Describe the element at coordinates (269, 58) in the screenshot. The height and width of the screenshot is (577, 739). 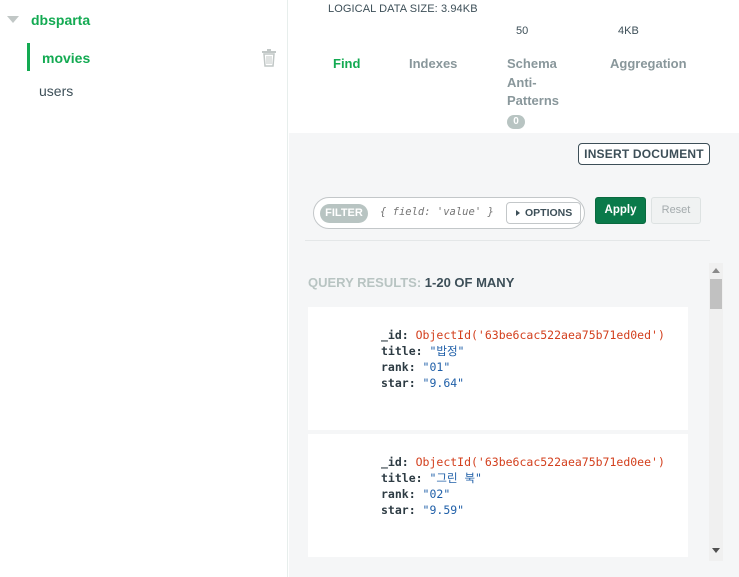
I see `trash-icon` at that location.